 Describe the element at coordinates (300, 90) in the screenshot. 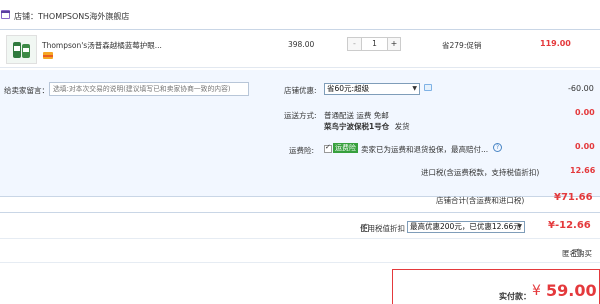

I see `promo-label: 店铺优惠:` at that location.